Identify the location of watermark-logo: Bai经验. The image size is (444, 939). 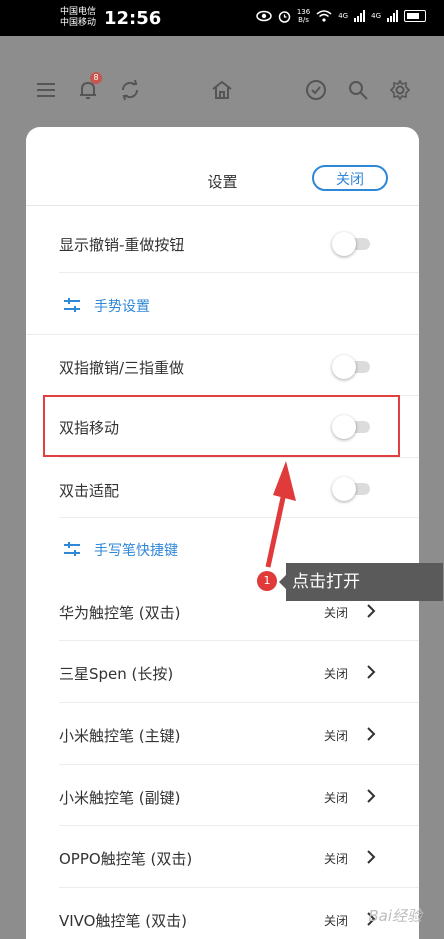
(395, 916).